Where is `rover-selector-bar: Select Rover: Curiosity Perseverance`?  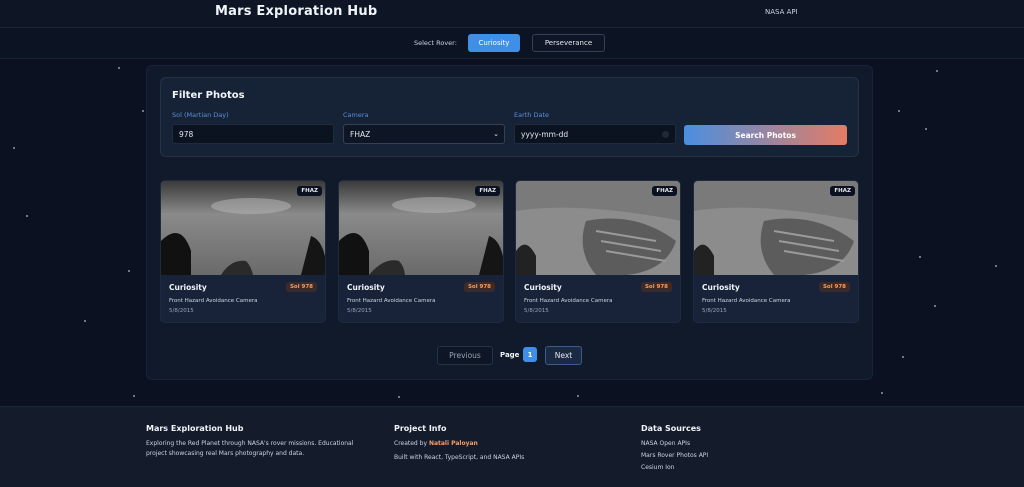 rover-selector-bar: Select Rover: Curiosity Perseverance is located at coordinates (512, 43).